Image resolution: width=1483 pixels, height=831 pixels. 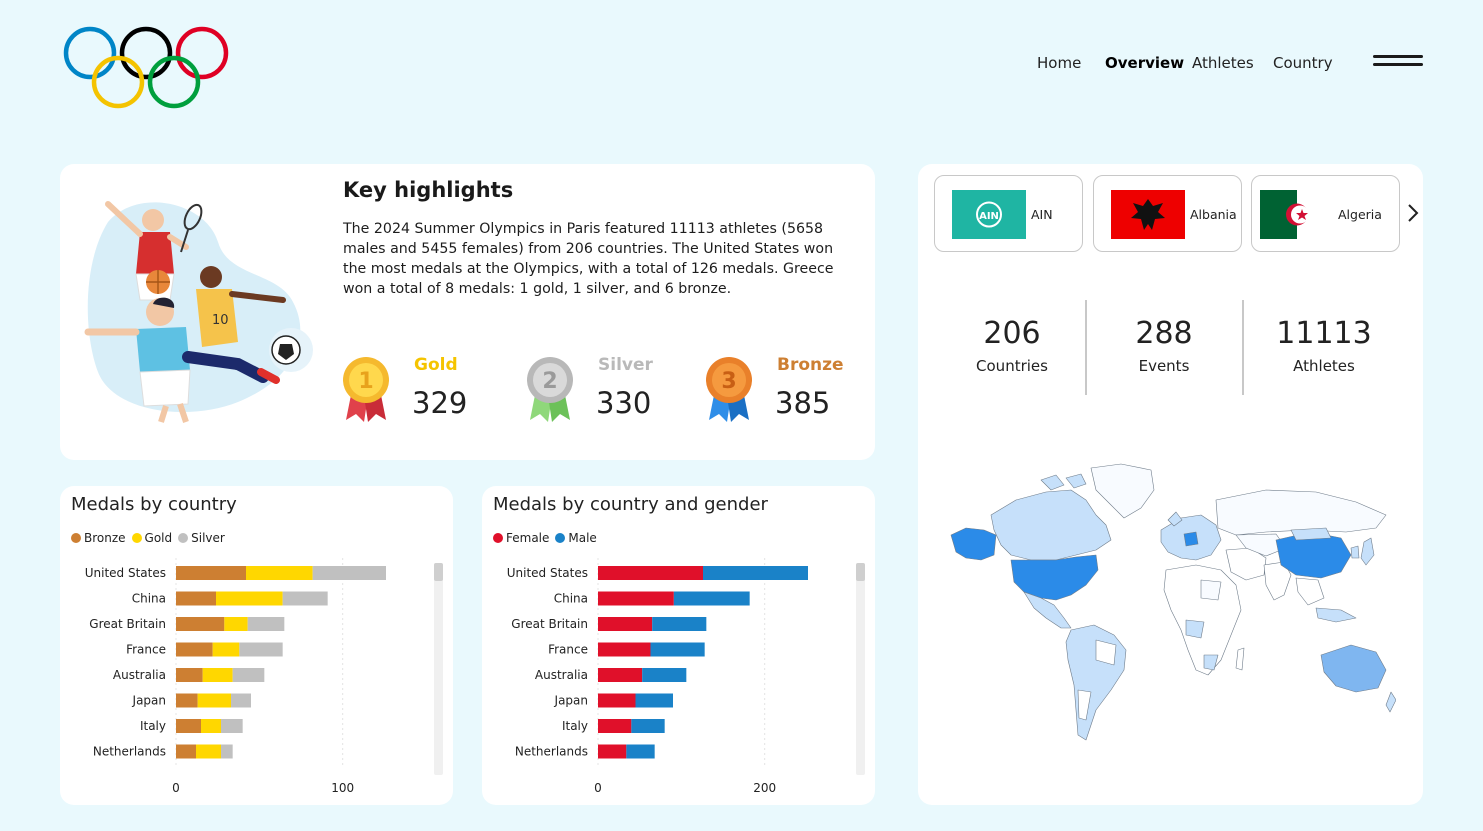 I want to click on stat-countries: 206 Countries, so click(x=1012, y=345).